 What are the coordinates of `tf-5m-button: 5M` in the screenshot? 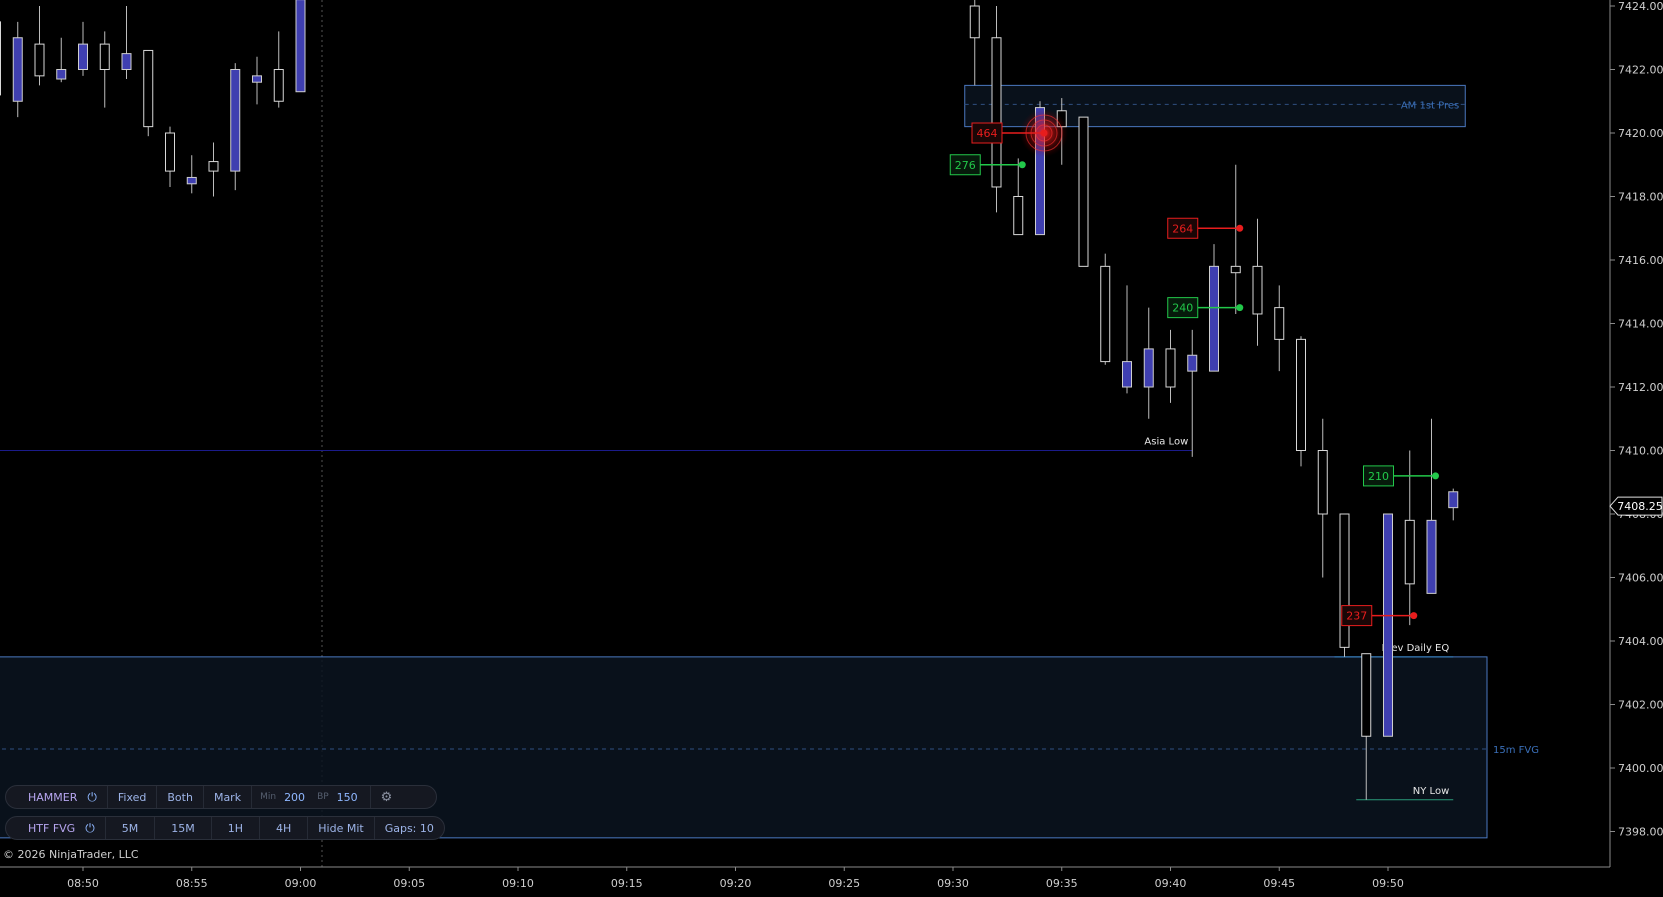 It's located at (131, 828).